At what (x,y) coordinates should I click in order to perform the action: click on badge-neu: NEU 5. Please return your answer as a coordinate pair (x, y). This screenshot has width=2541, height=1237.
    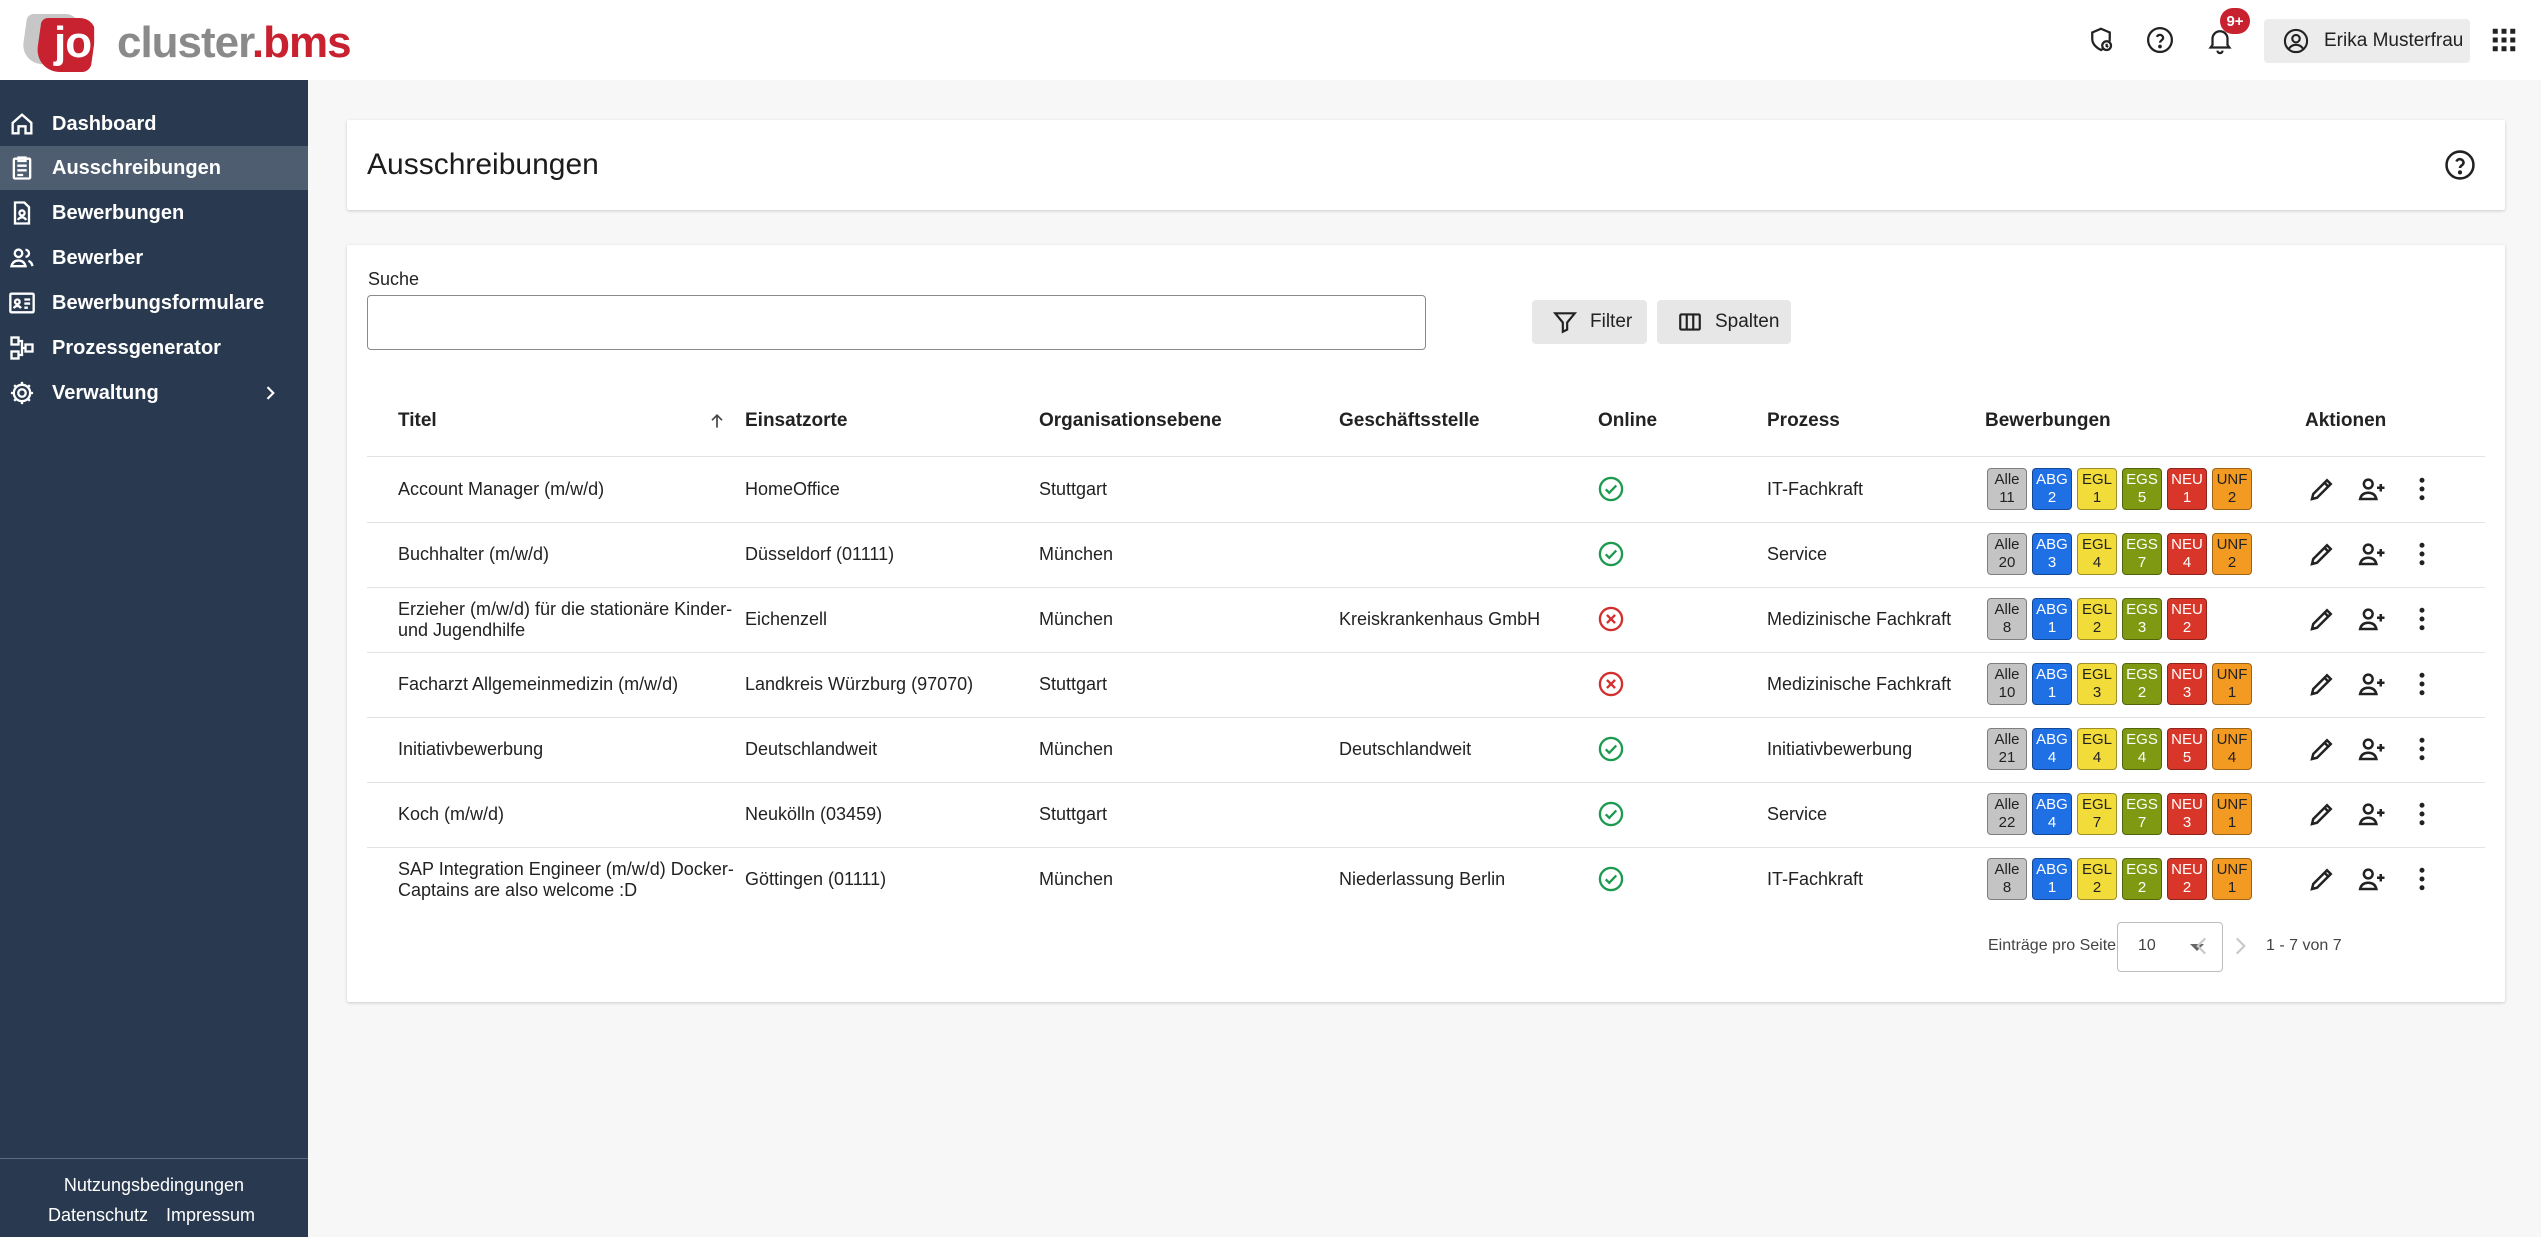
    Looking at the image, I should click on (2187, 749).